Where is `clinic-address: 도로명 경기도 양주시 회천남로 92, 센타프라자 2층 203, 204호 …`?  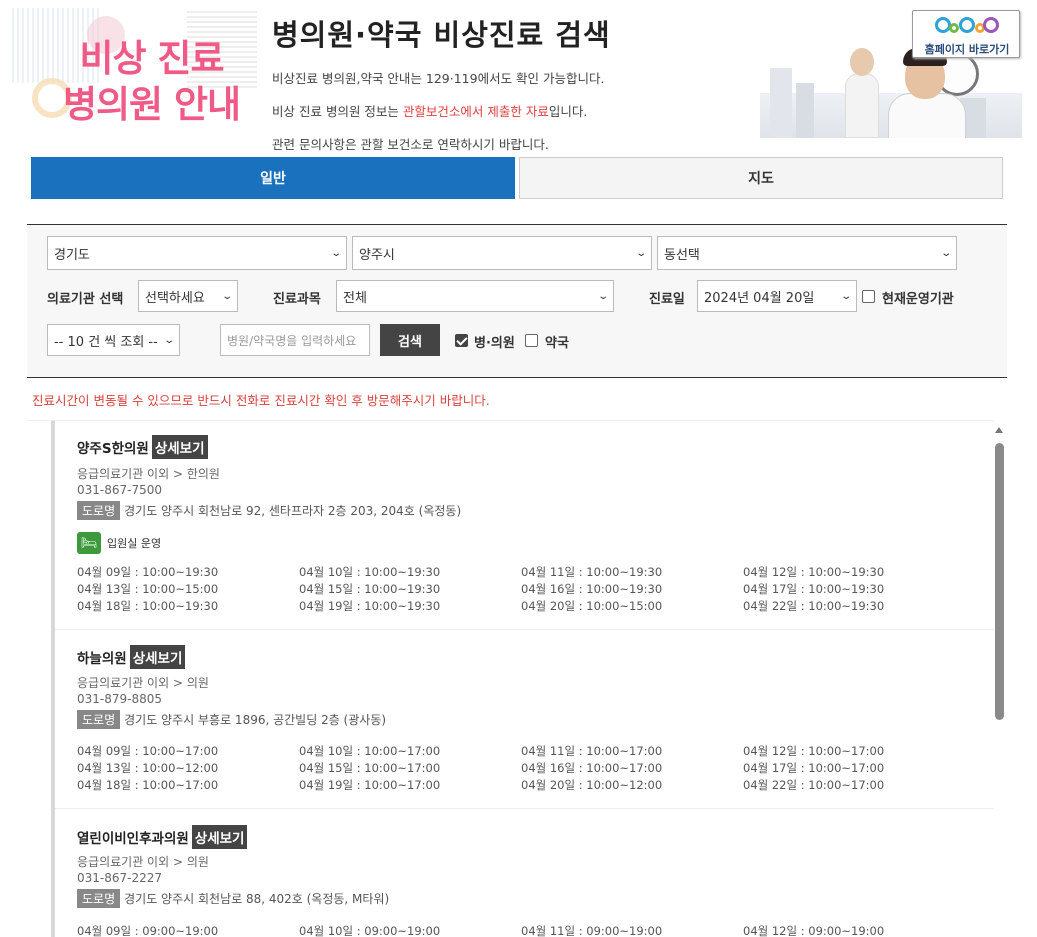
clinic-address: 도로명 경기도 양주시 회천남로 92, 센타프라자 2층 203, 204호 … is located at coordinates (269, 510).